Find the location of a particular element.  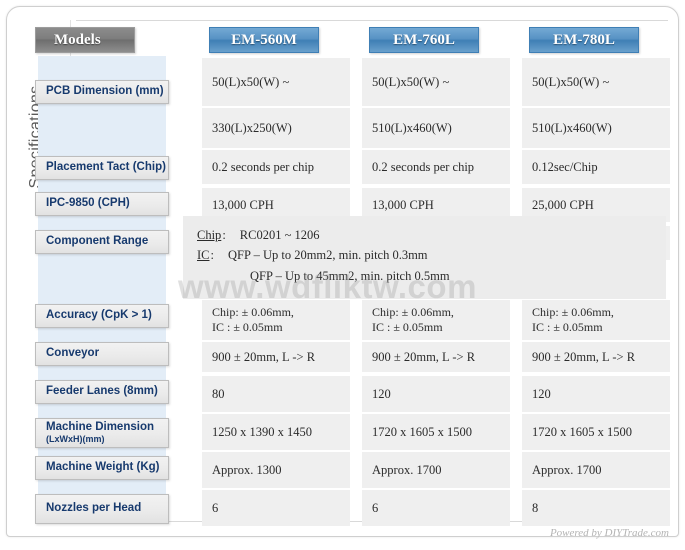

spec-label-text: Conveyor is located at coordinates (73, 353).